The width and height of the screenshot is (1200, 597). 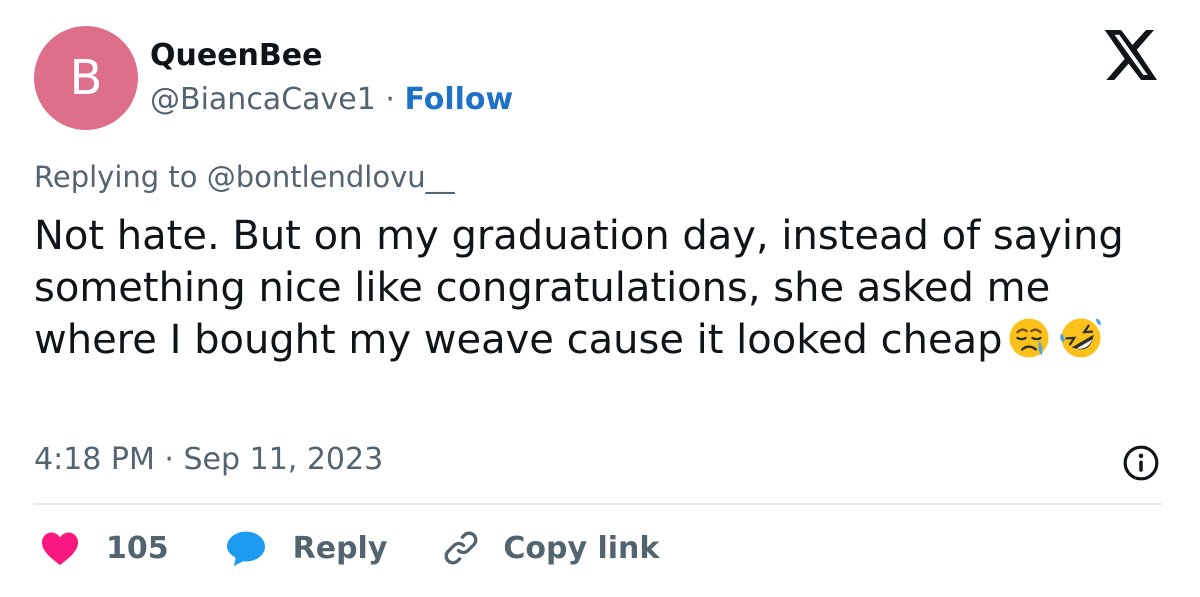 What do you see at coordinates (598, 504) in the screenshot?
I see `divider` at bounding box center [598, 504].